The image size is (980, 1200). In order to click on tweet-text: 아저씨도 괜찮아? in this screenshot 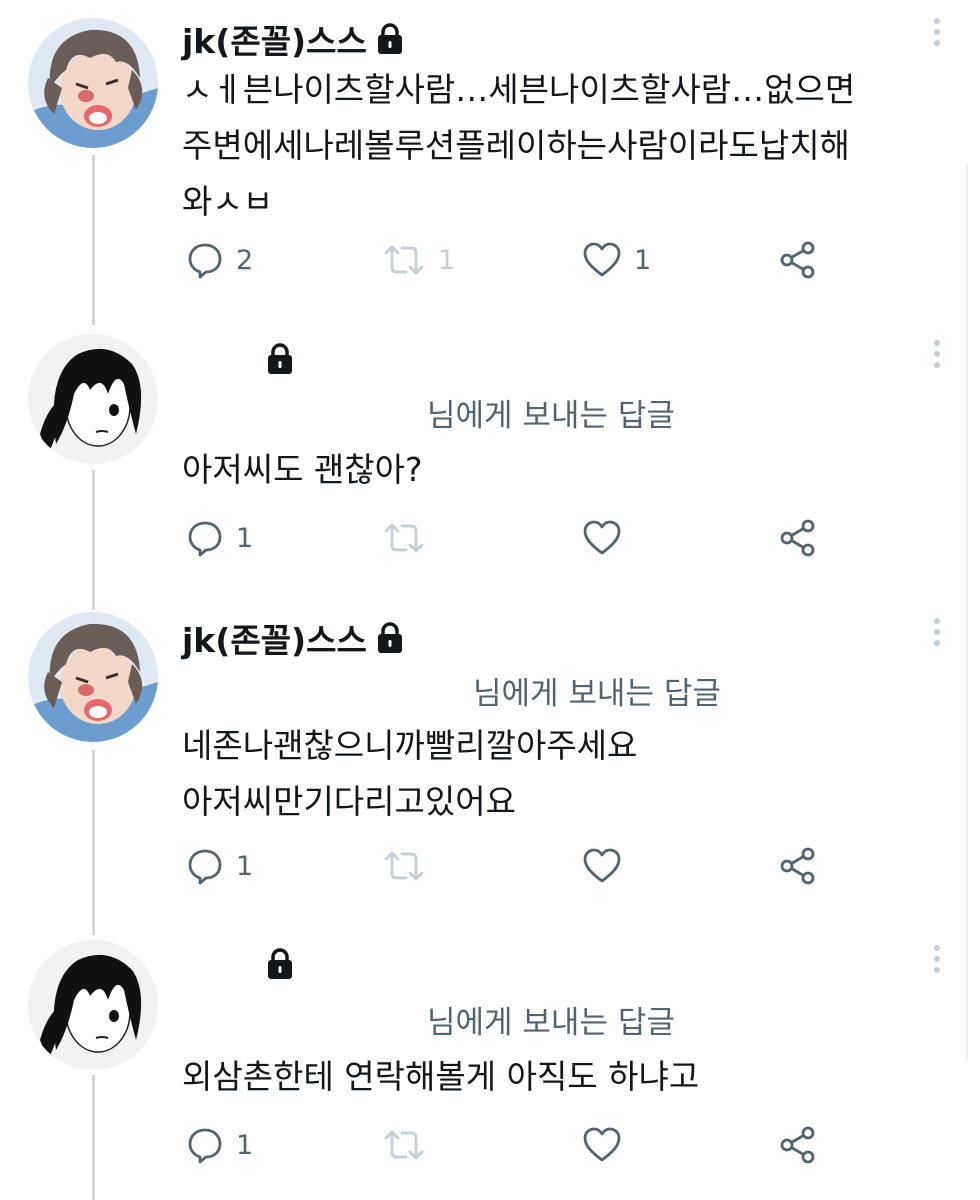, I will do `click(302, 469)`.